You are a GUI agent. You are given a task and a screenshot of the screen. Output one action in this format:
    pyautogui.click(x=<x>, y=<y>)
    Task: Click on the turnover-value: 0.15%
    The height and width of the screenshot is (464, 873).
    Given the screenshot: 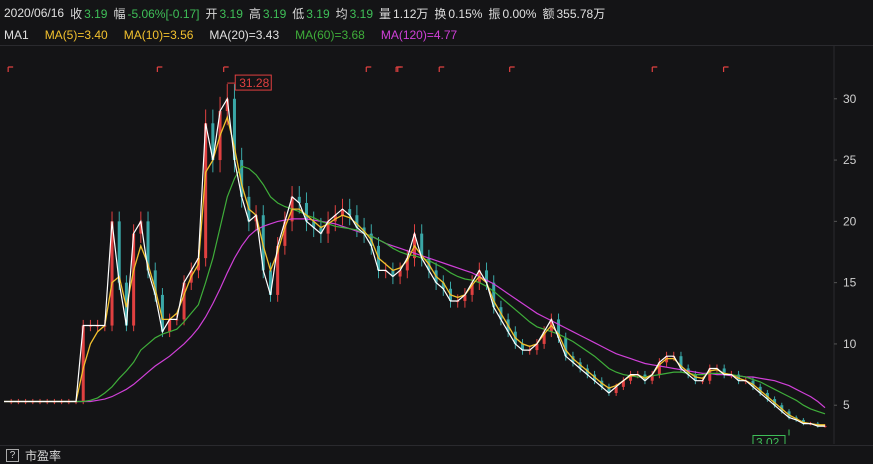 What is the action you would take?
    pyautogui.click(x=465, y=13)
    